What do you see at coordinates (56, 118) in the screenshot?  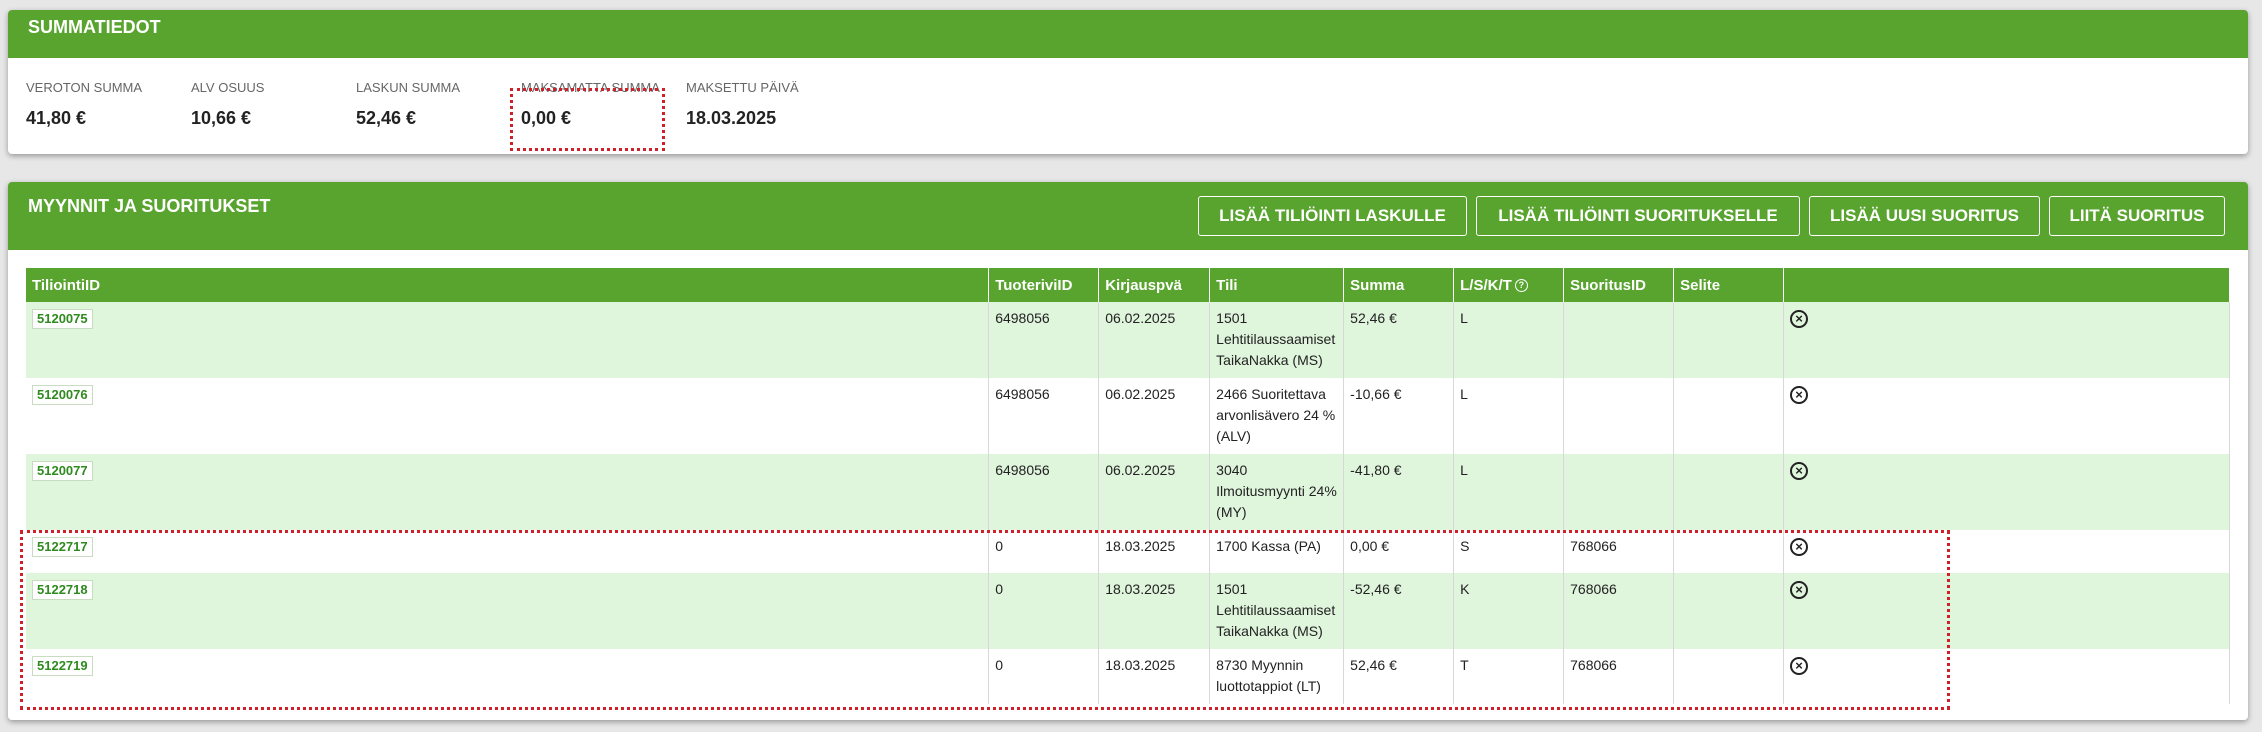 I see `net-amount-value: 41,80 €` at bounding box center [56, 118].